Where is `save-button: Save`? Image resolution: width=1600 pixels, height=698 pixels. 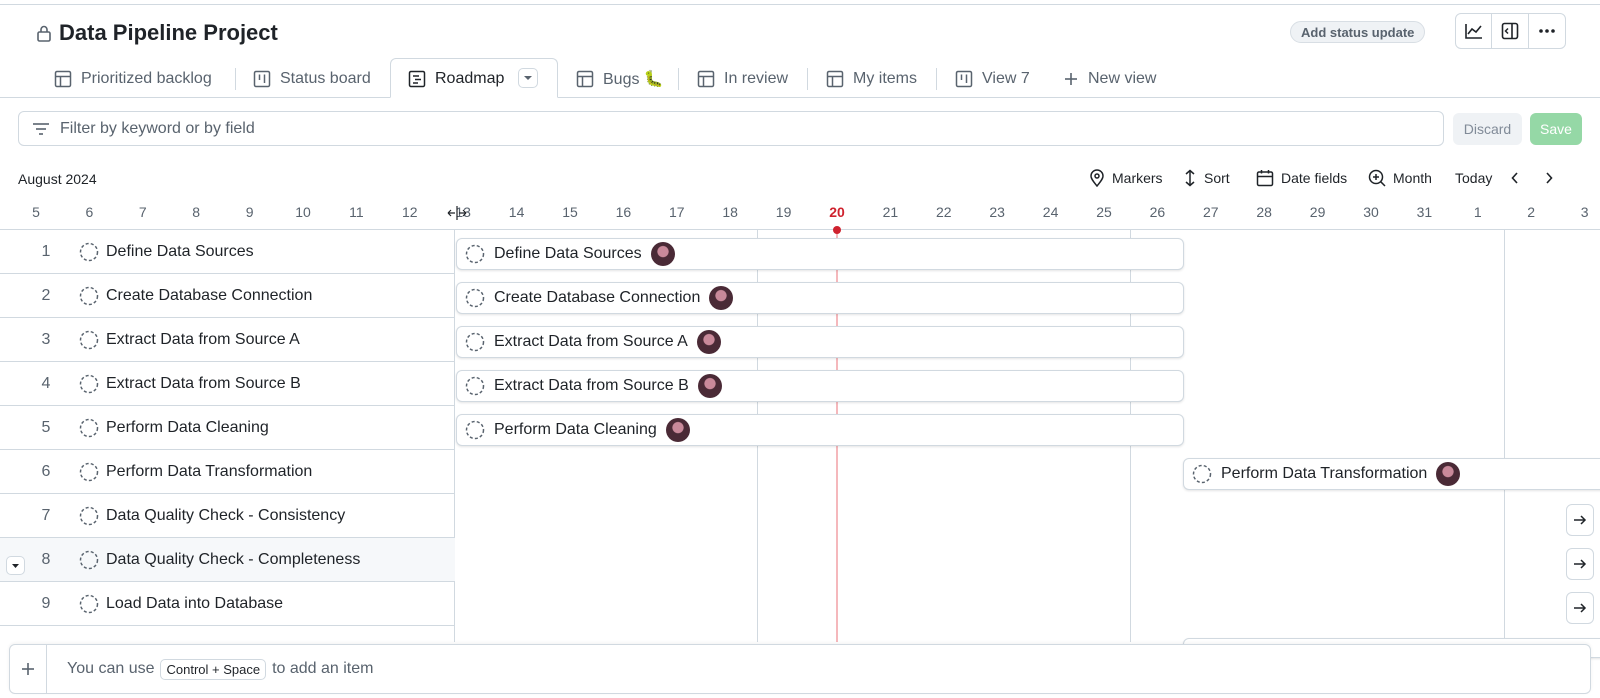 save-button: Save is located at coordinates (1556, 129).